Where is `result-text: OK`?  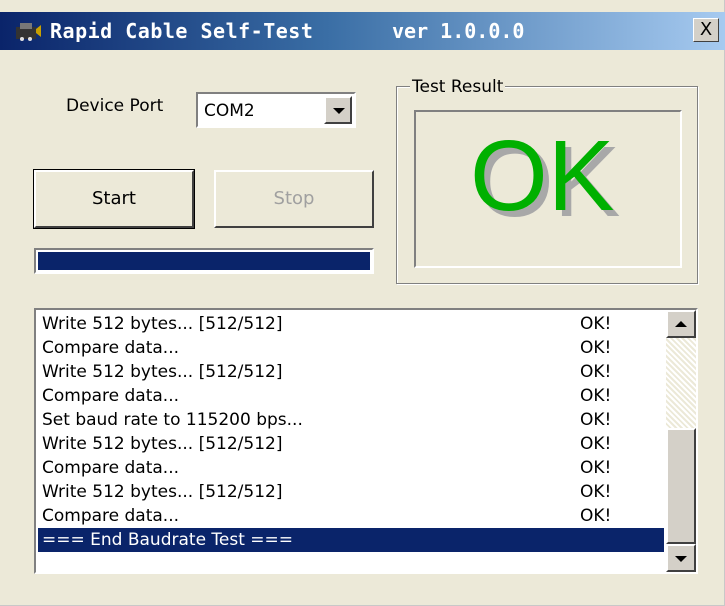
result-text: OK is located at coordinates (542, 176).